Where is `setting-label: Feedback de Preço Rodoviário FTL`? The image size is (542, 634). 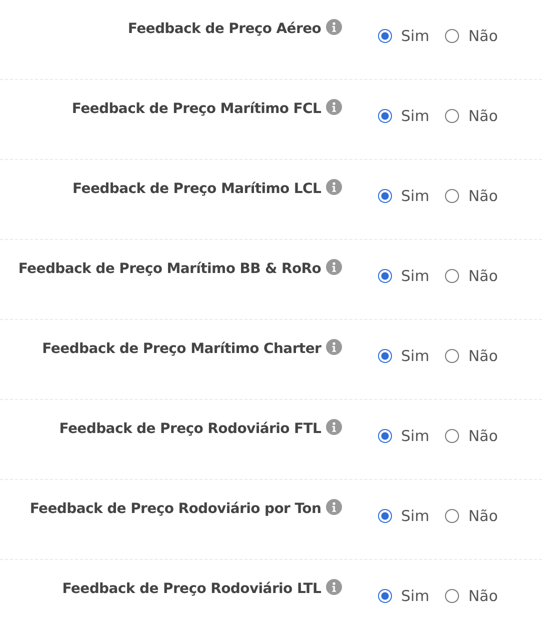 setting-label: Feedback de Preço Rodoviário FTL is located at coordinates (190, 429).